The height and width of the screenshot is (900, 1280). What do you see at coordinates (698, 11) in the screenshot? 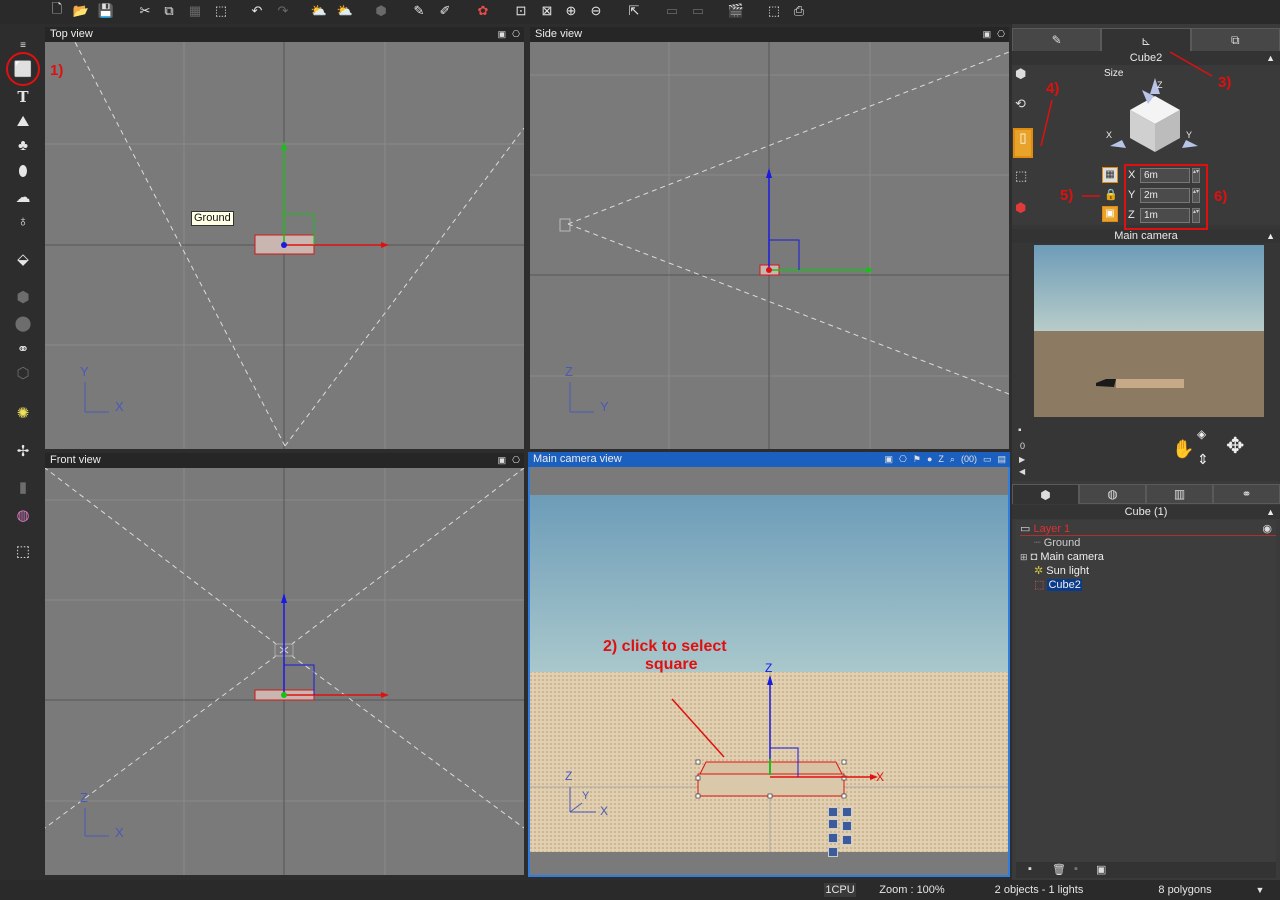
I see `film-strip-alt-icon: ▭` at bounding box center [698, 11].